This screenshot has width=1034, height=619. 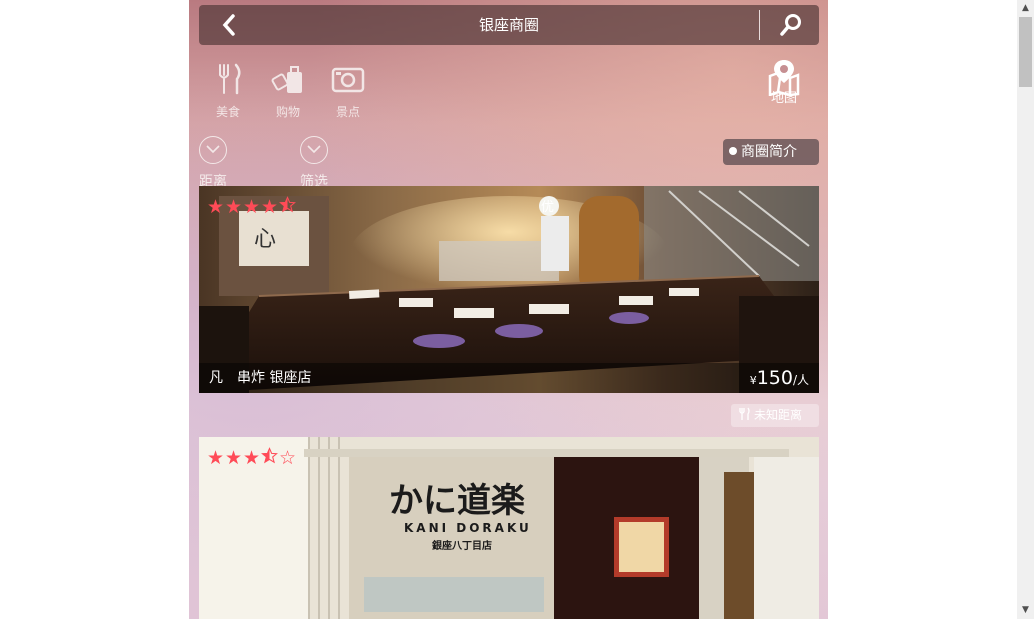 What do you see at coordinates (783, 98) in the screenshot?
I see `map-label: 地图` at bounding box center [783, 98].